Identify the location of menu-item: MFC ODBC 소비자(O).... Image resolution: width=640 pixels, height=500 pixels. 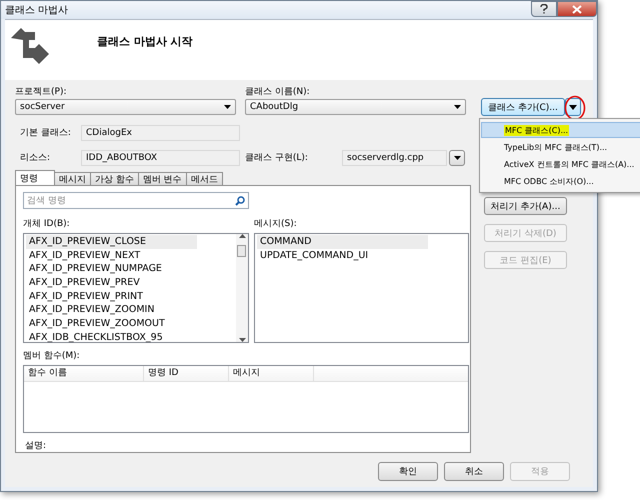
(560, 181).